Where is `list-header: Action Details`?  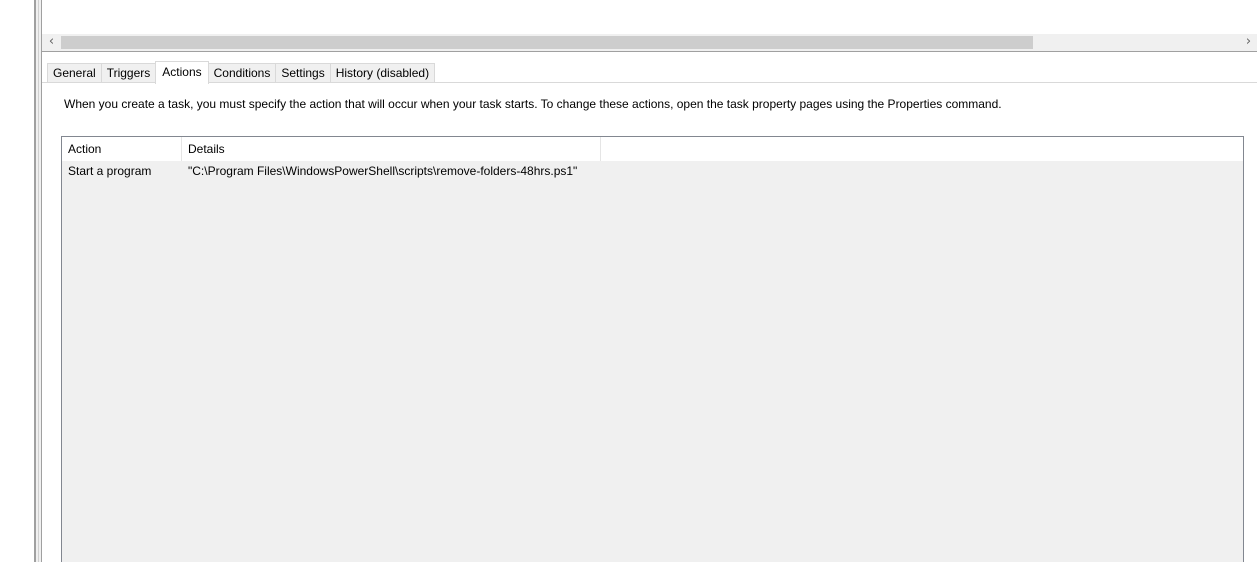
list-header: Action Details is located at coordinates (652, 149).